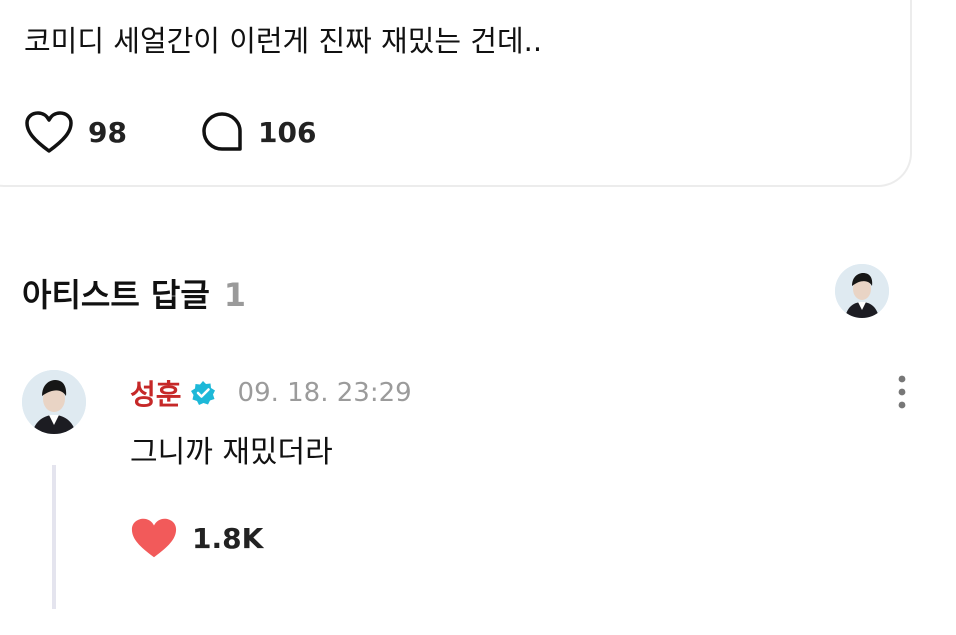 Image resolution: width=956 pixels, height=635 pixels. I want to click on artist-replies-header: 아티스트 답글 1, so click(134, 293).